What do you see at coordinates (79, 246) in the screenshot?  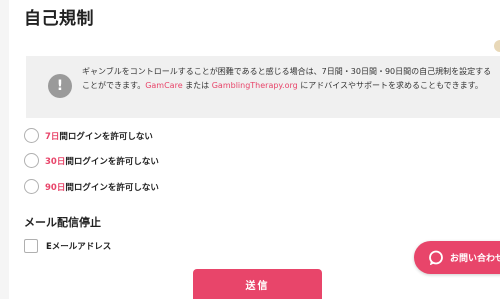 I see `email-checkbox-label: Eメールアドレス` at bounding box center [79, 246].